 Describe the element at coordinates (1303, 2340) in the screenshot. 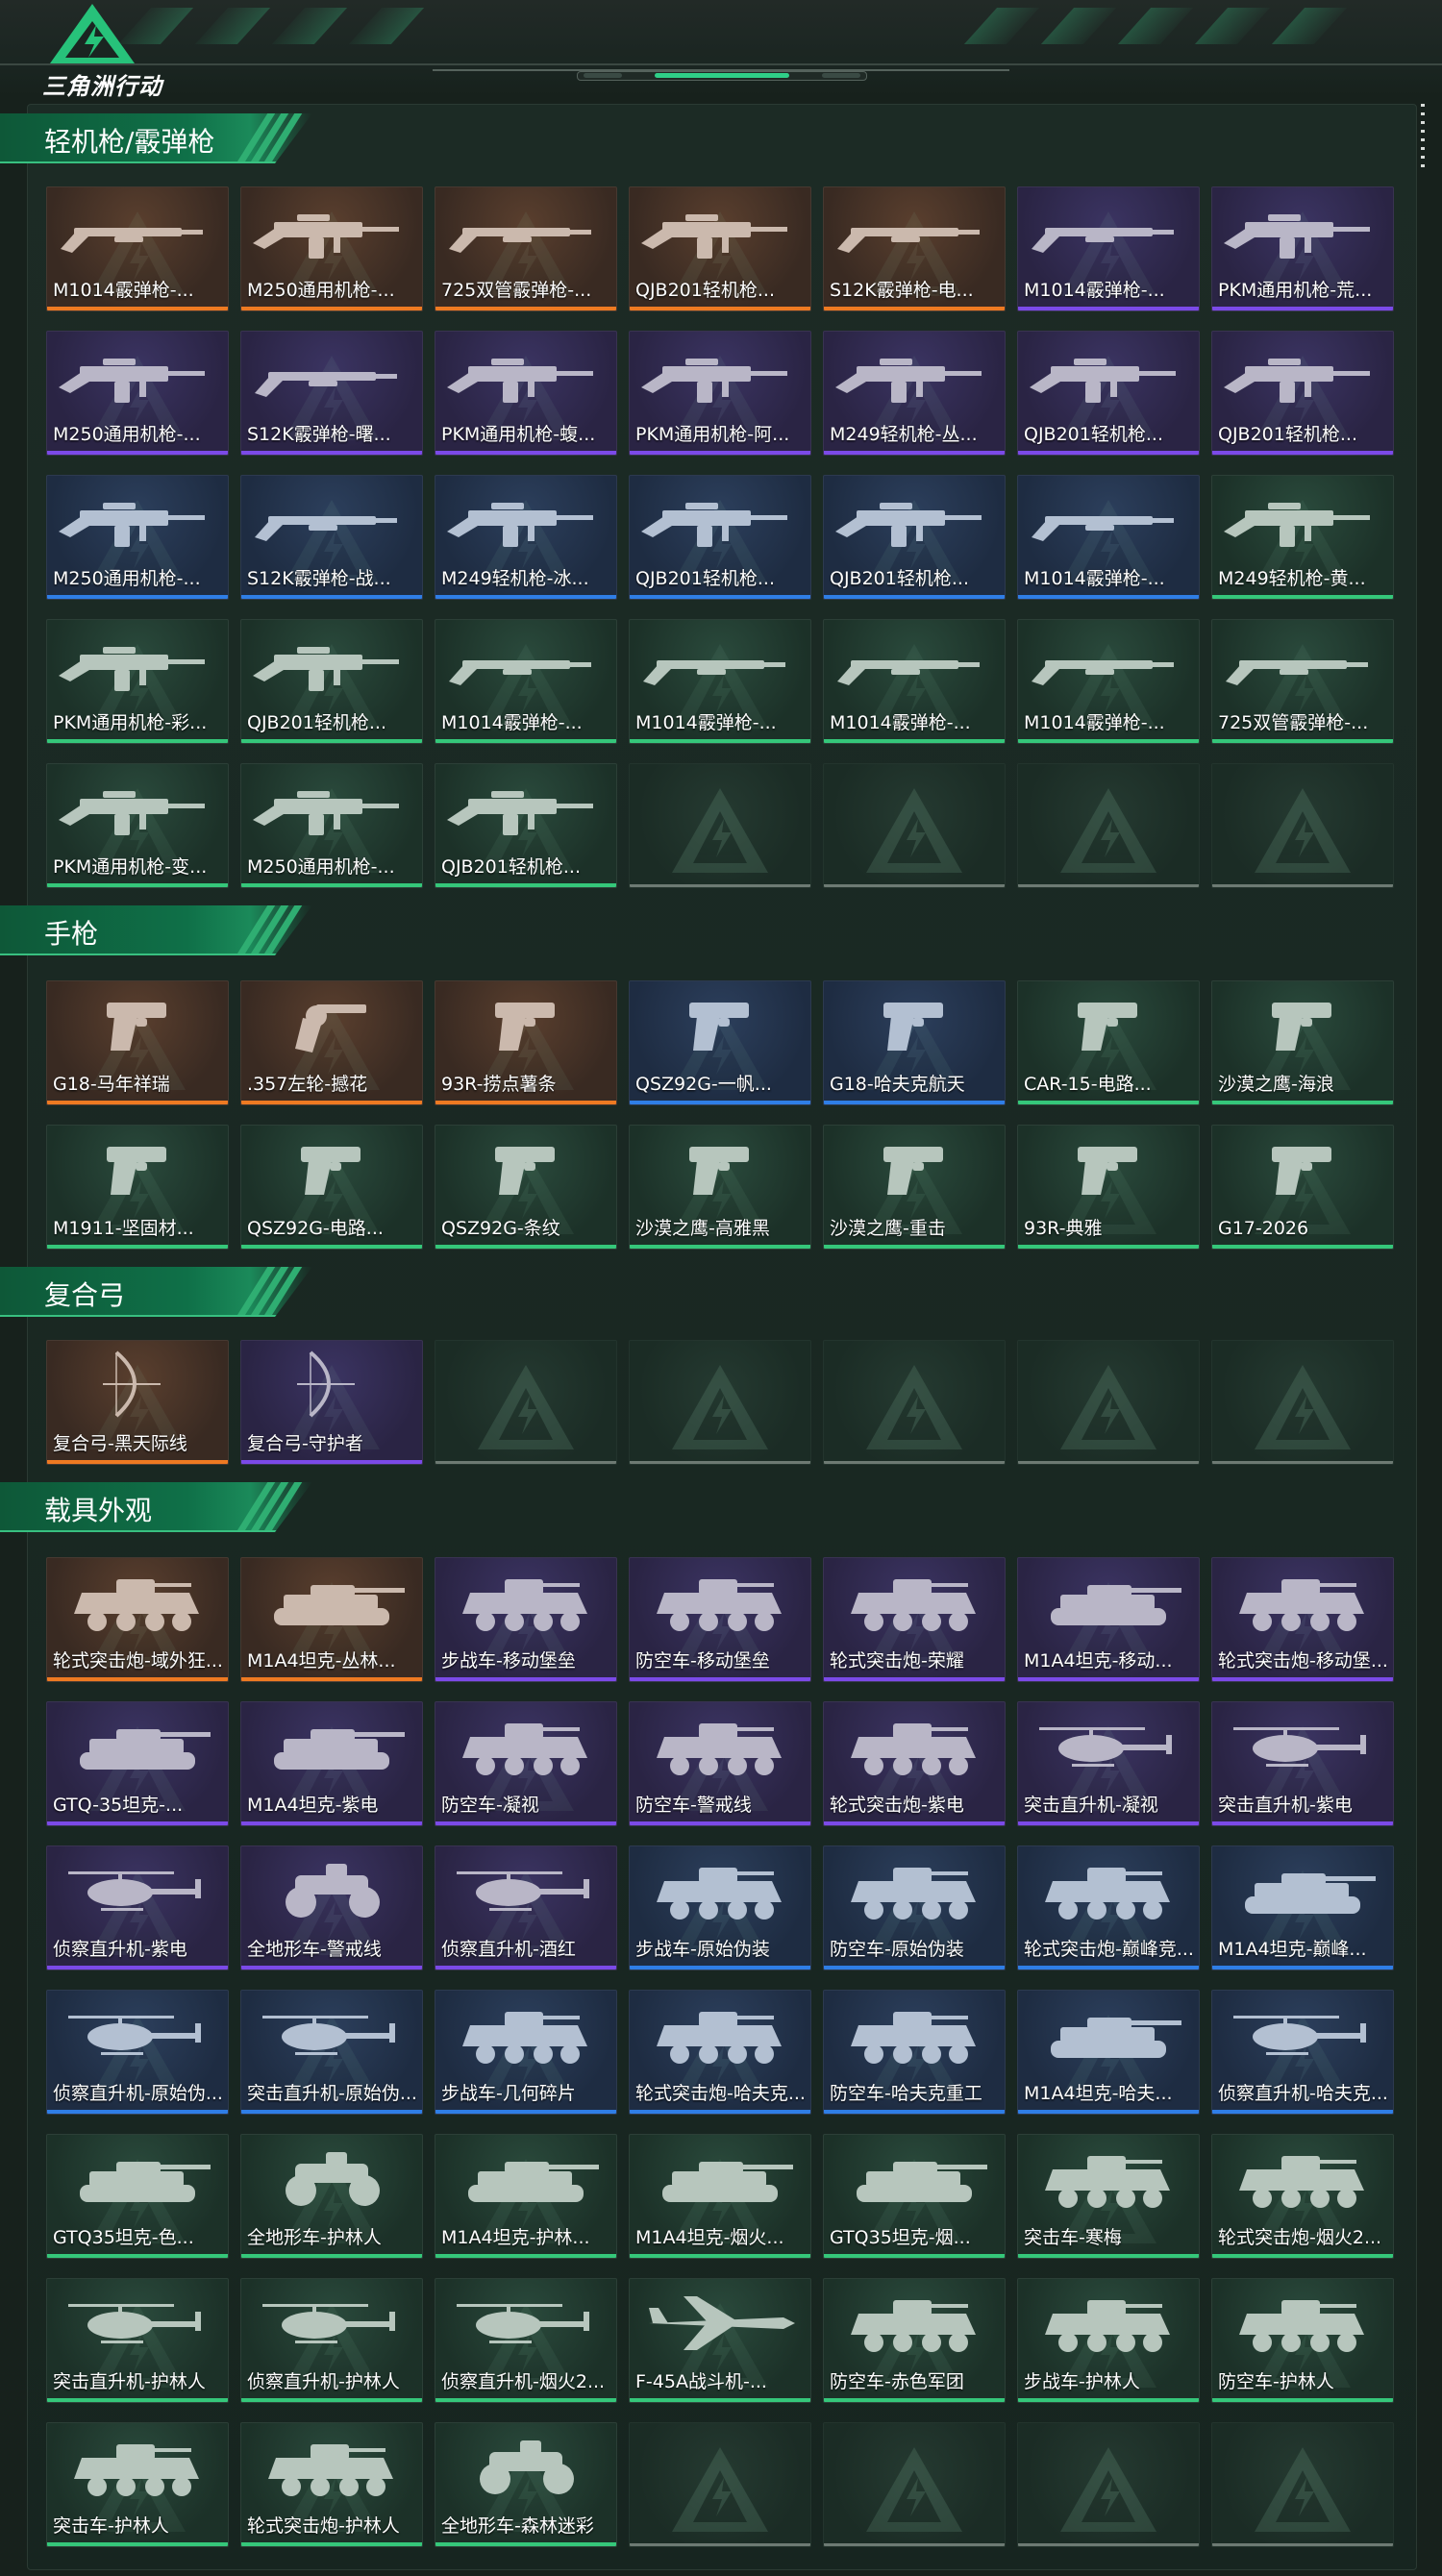

I see `skin-card: 防空车-护林人` at that location.